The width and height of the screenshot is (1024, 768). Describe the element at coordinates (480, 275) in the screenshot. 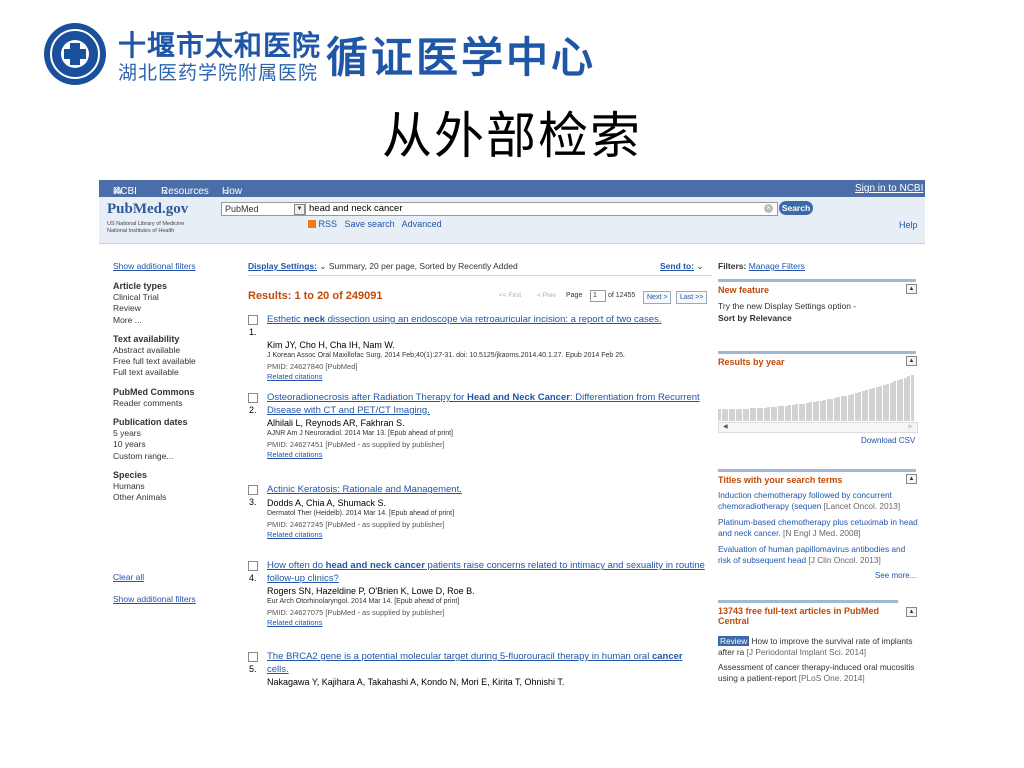

I see `divider` at that location.